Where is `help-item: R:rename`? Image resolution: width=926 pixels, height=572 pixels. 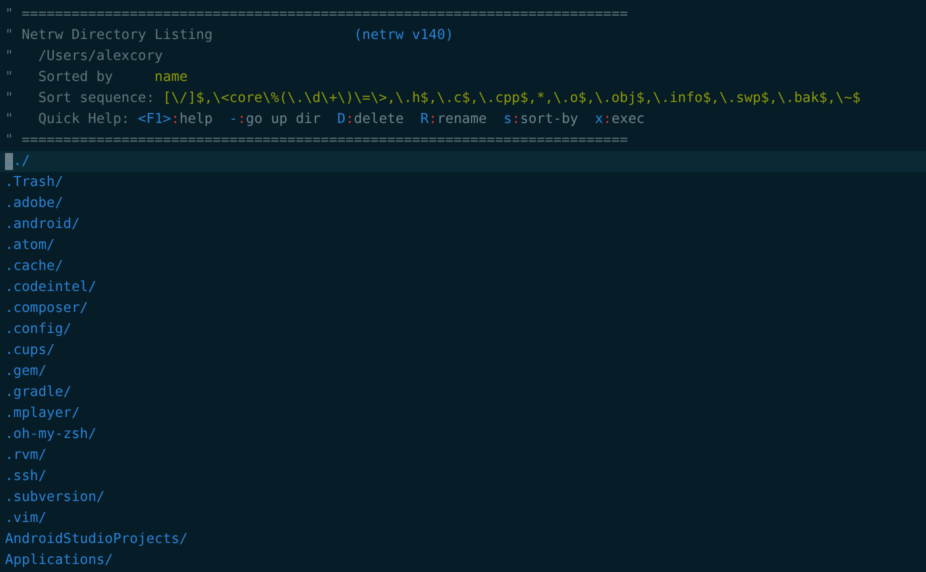
help-item: R:rename is located at coordinates (453, 119).